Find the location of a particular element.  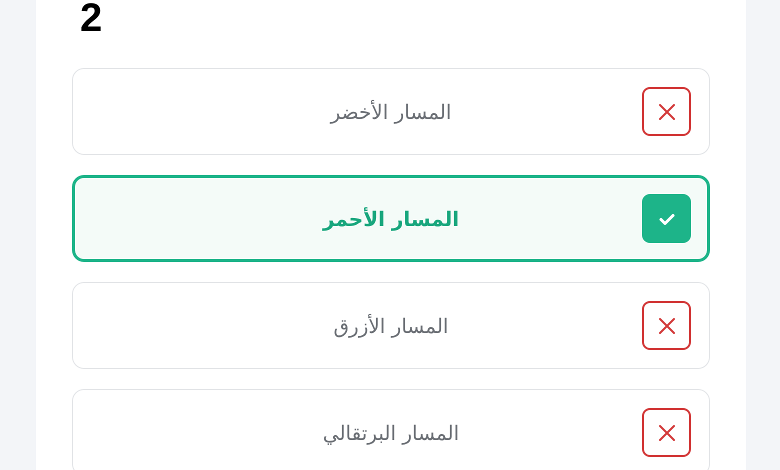

option-label: المسار الأحمر is located at coordinates (391, 219).